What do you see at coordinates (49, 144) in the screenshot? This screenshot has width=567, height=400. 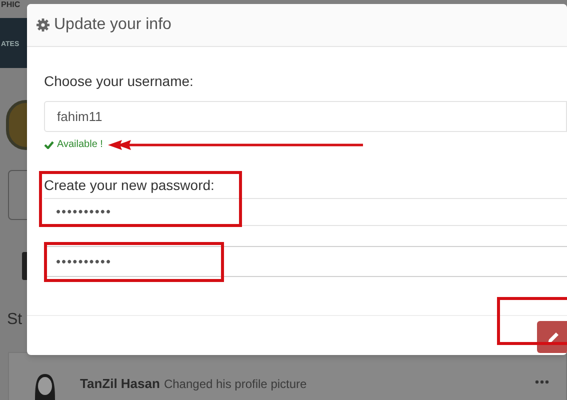 I see `check-icon` at bounding box center [49, 144].